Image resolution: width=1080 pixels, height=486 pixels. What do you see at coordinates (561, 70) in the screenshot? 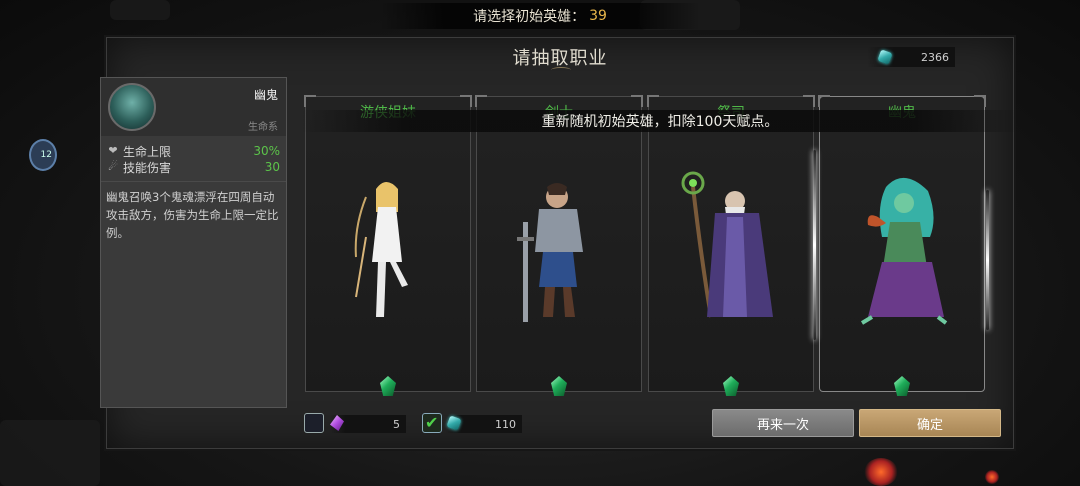
I see `title-ornament` at bounding box center [561, 70].